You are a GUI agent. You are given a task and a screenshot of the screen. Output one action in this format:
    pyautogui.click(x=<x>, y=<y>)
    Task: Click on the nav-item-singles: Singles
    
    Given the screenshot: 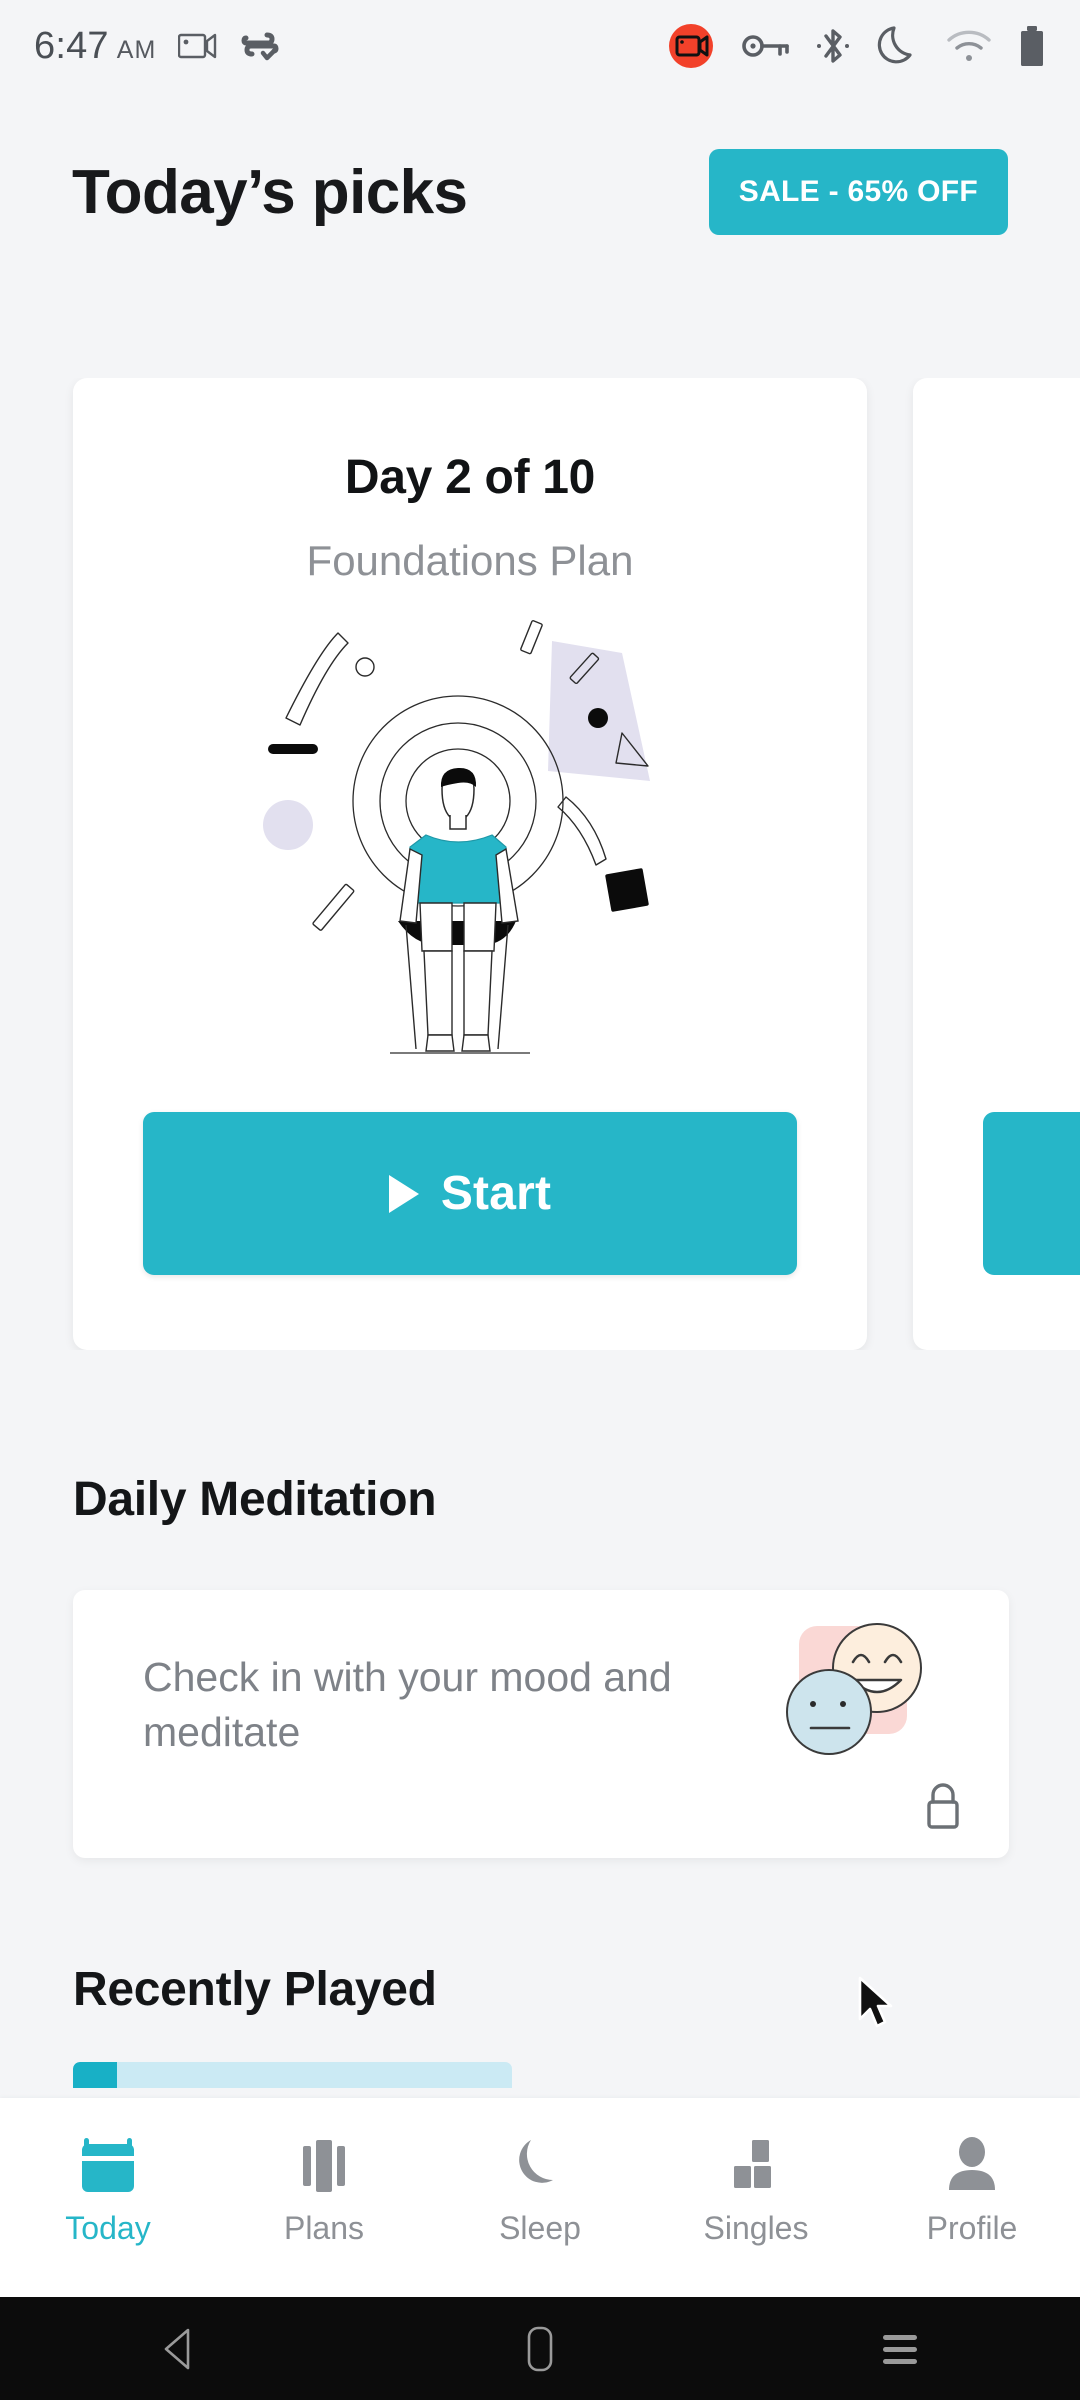 What is the action you would take?
    pyautogui.click(x=756, y=2172)
    